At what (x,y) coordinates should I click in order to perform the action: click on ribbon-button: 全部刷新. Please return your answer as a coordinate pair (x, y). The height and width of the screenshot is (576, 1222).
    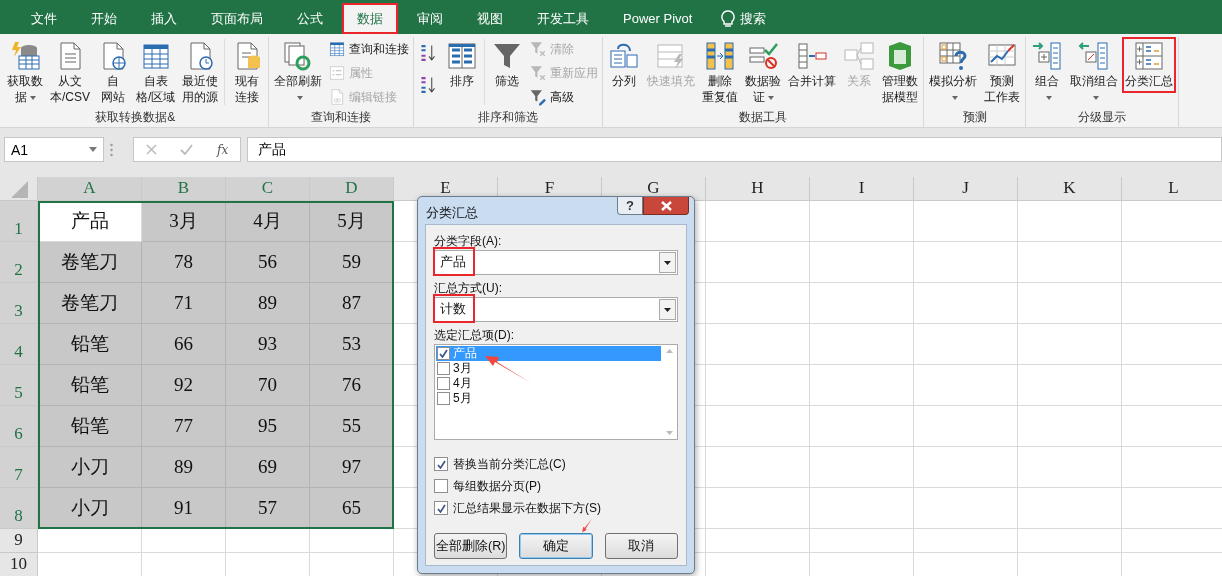
    Looking at the image, I should click on (298, 73).